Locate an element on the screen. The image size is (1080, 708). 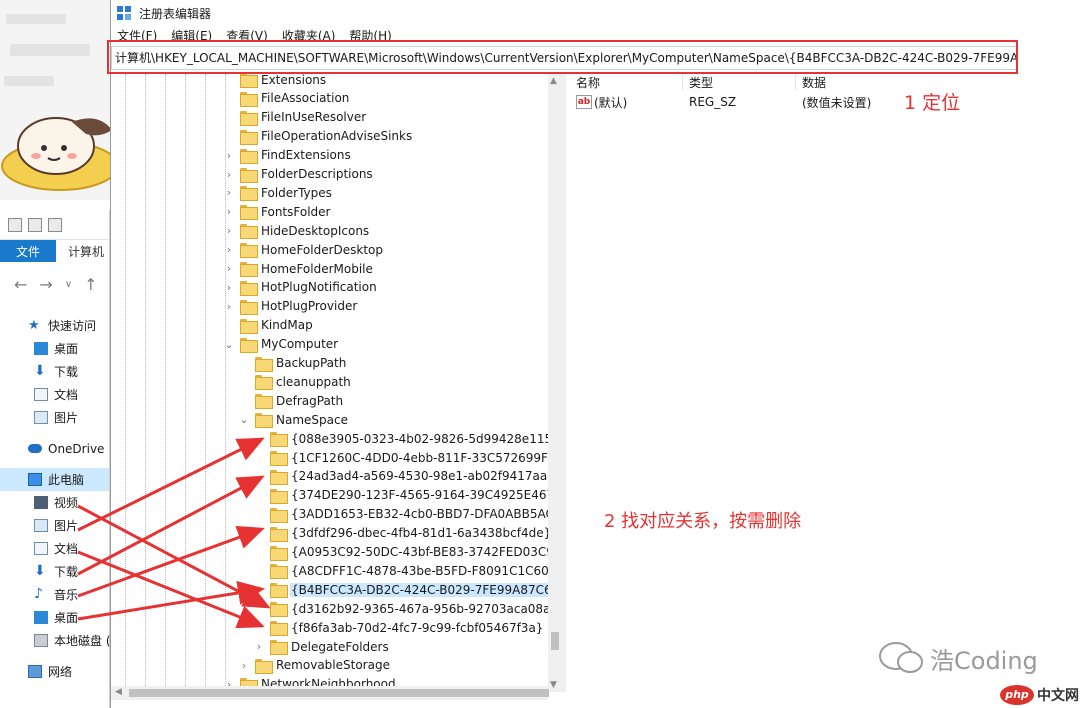
string-value-icon: ab is located at coordinates (584, 102).